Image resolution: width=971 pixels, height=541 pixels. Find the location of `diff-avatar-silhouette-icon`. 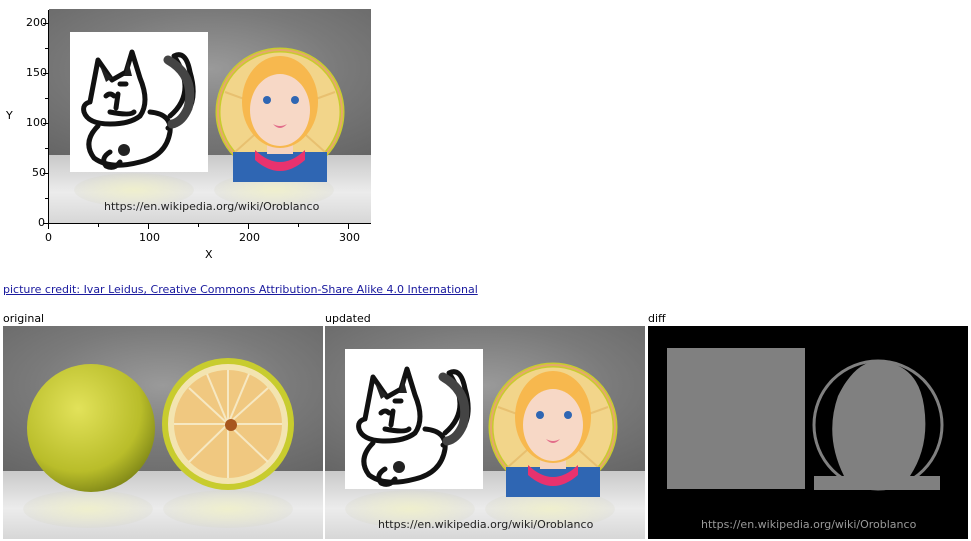

diff-avatar-silhouette-icon is located at coordinates (878, 425).